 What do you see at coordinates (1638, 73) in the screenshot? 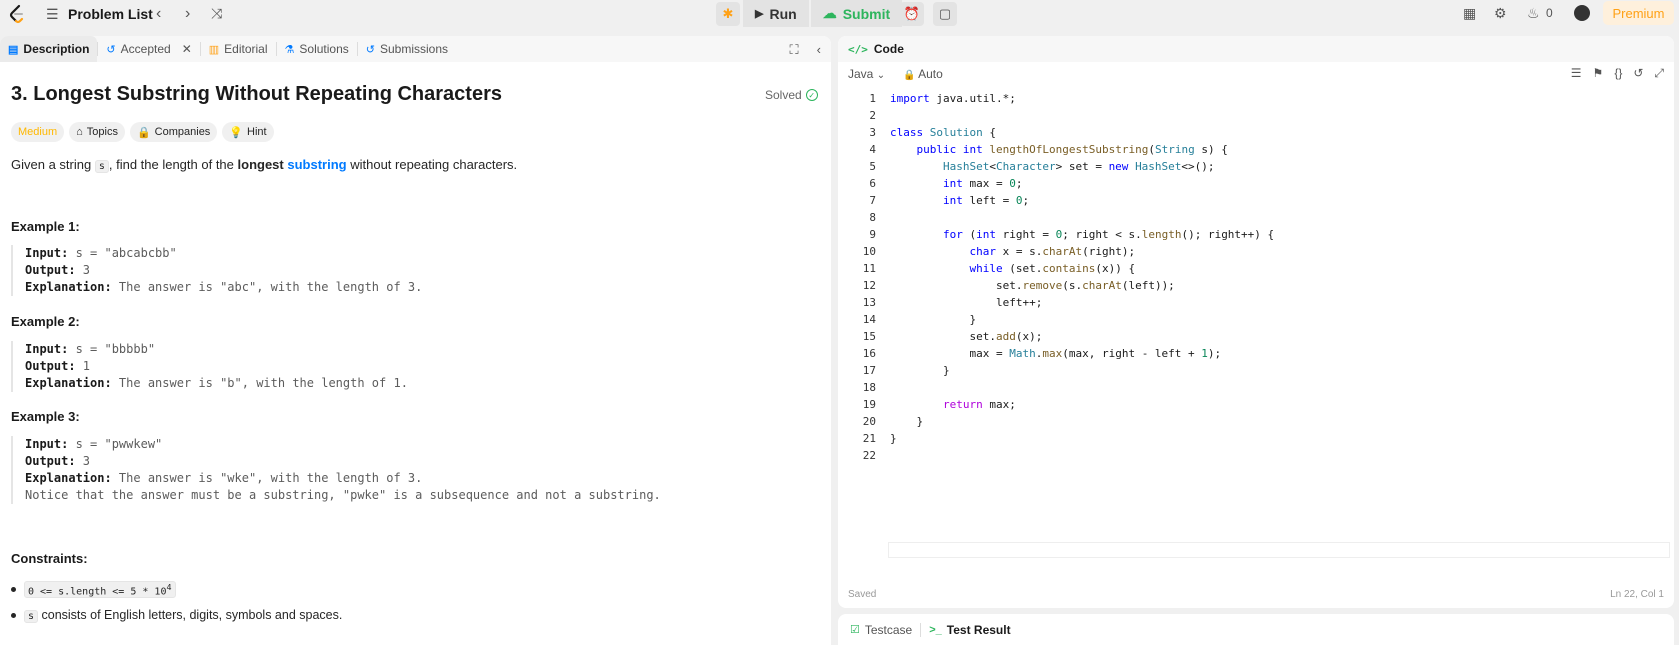
I see `reset-icon: ↺` at bounding box center [1638, 73].